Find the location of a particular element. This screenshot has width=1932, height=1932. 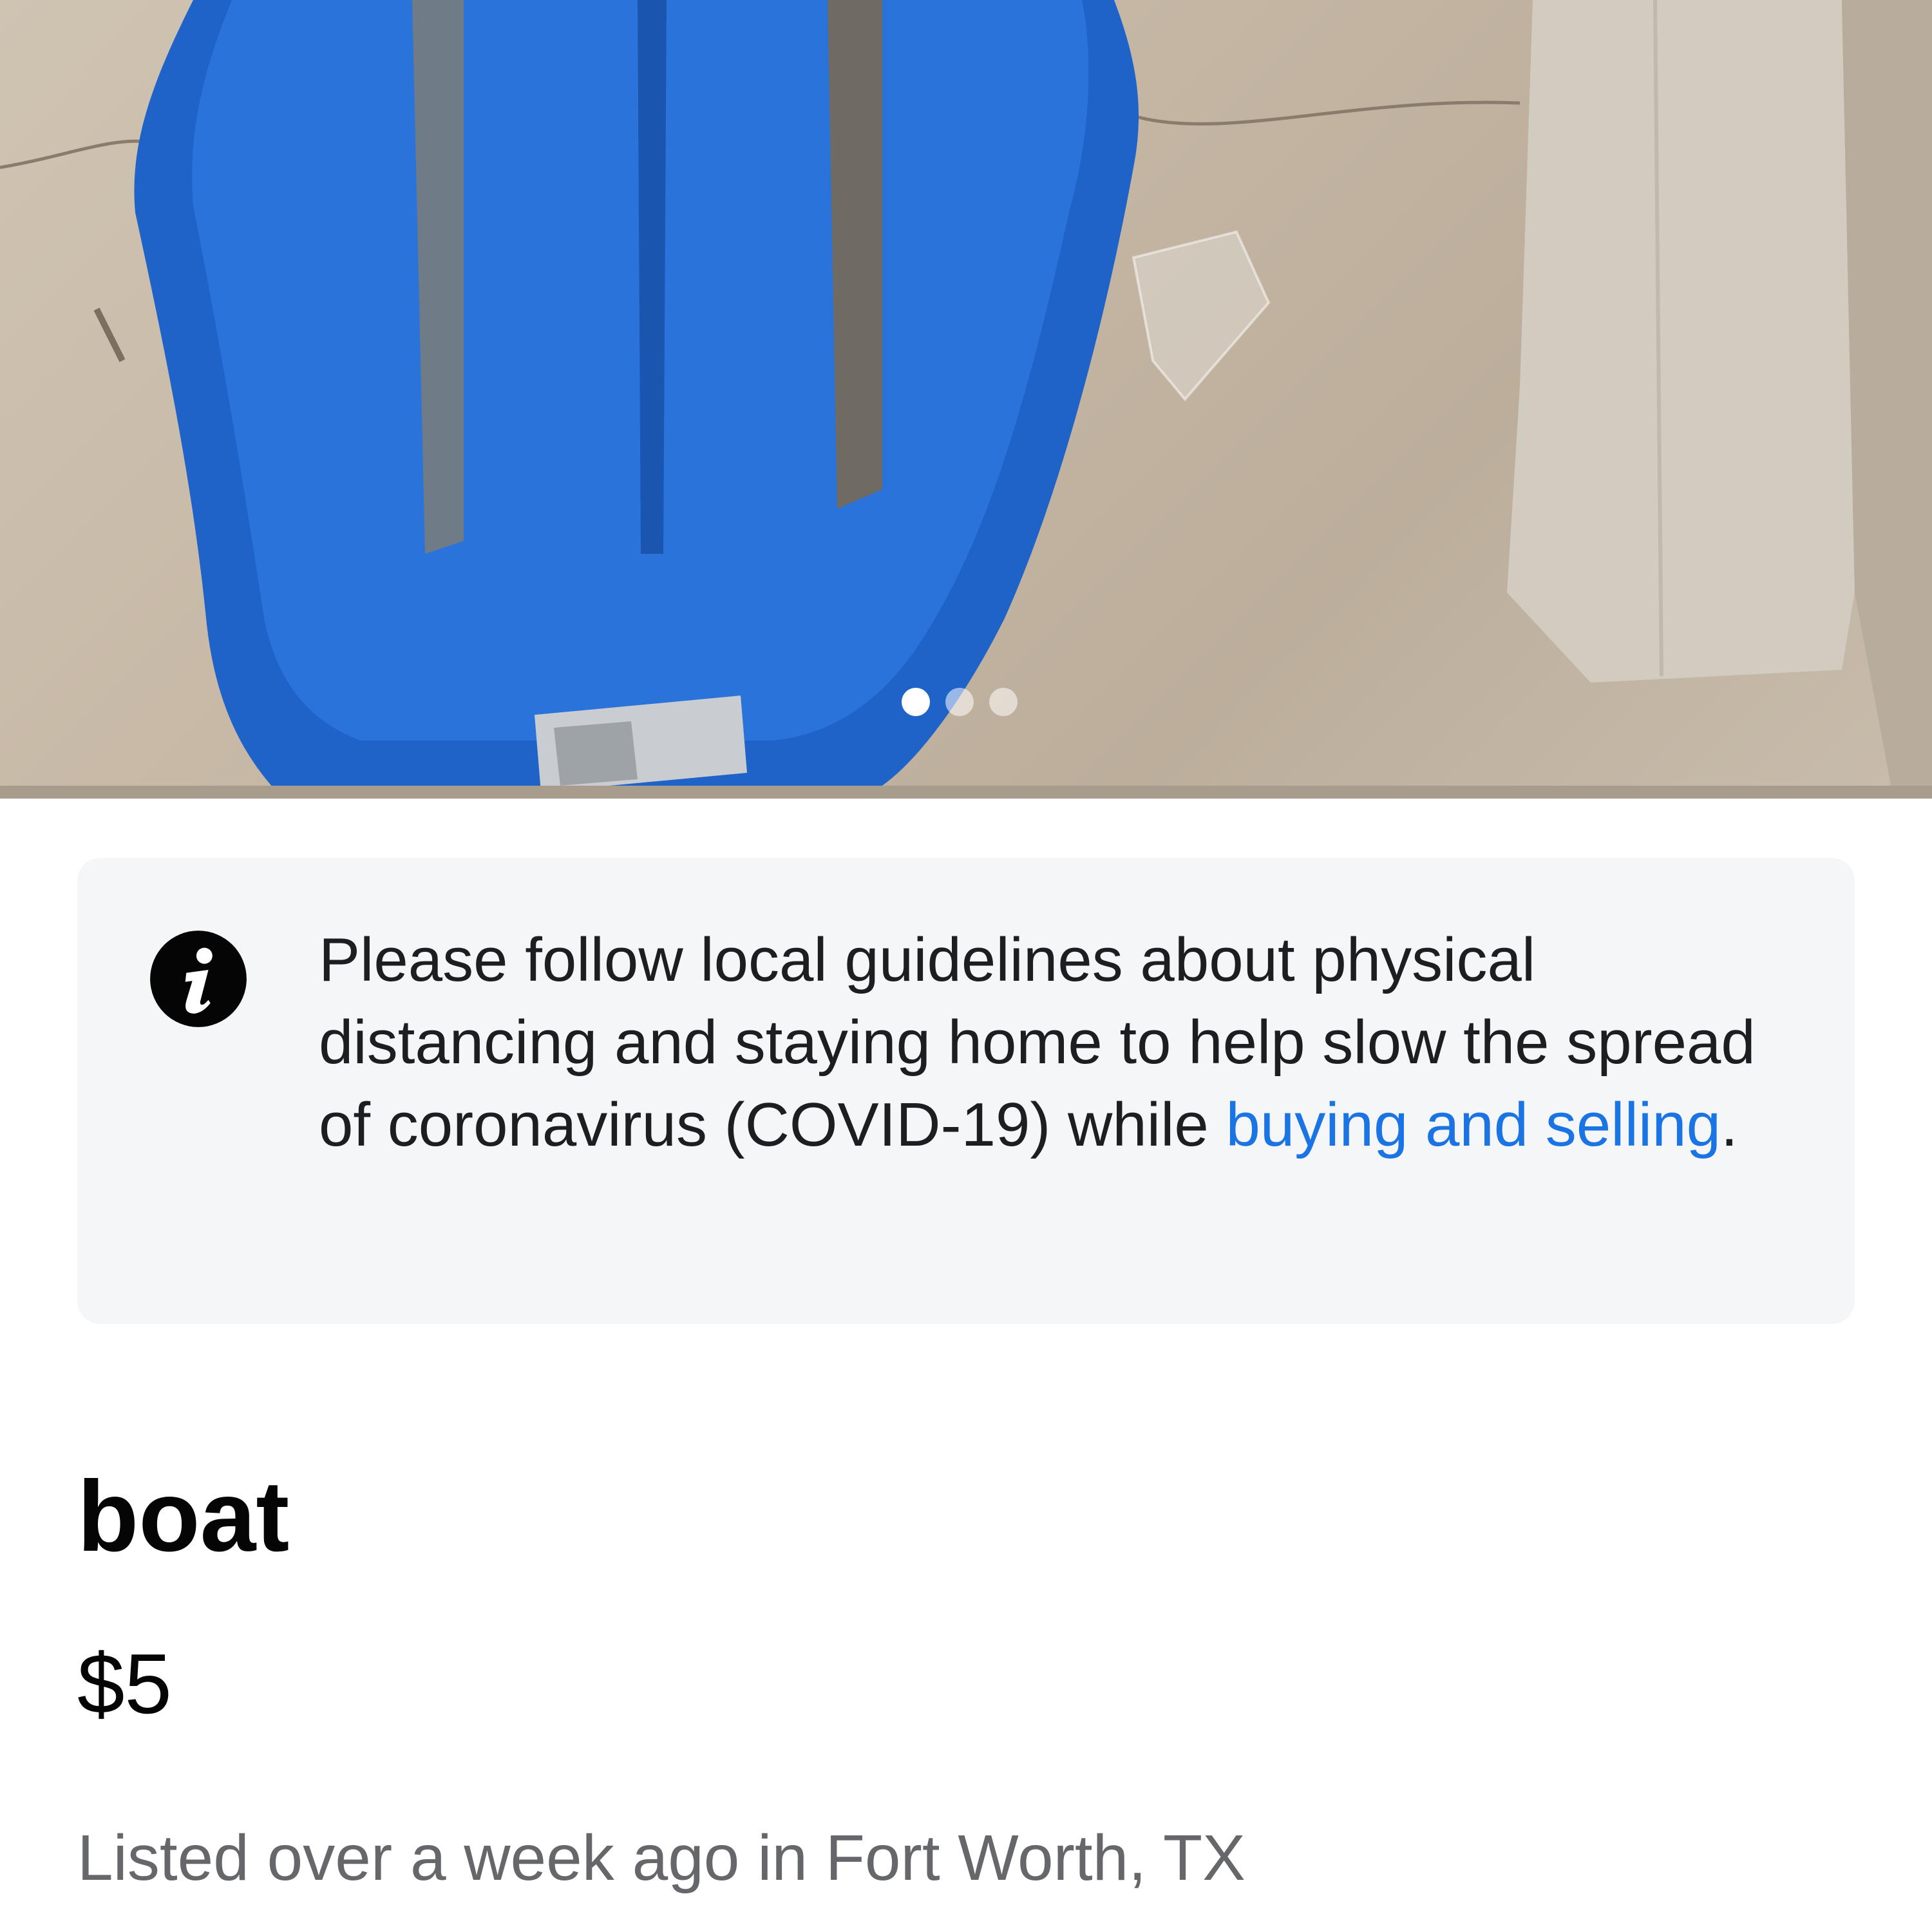

listing-title: boat is located at coordinates (183, 1517).